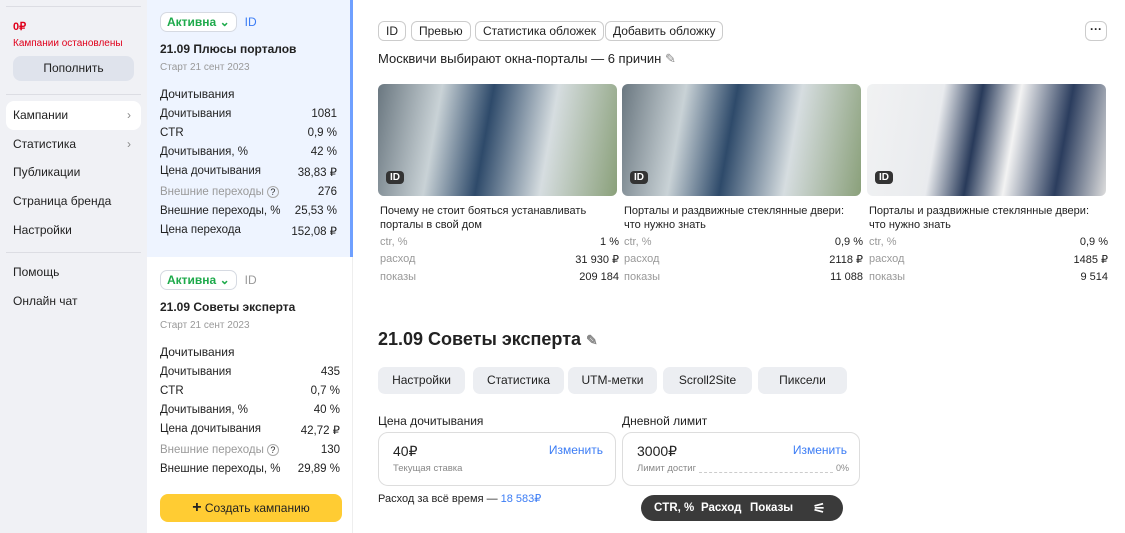  Describe the element at coordinates (327, 192) in the screenshot. I see `stat-value: 276` at that location.